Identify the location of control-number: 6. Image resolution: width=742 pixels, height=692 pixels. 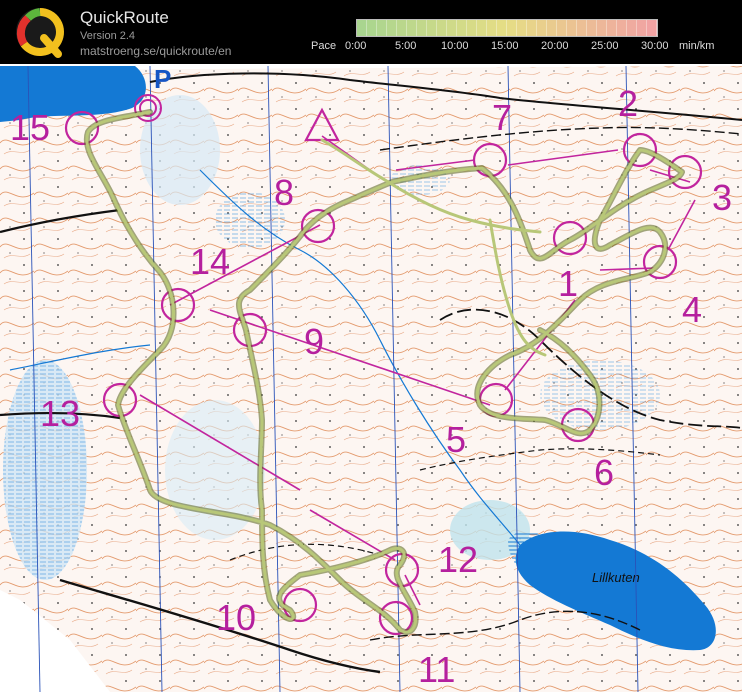
(604, 472).